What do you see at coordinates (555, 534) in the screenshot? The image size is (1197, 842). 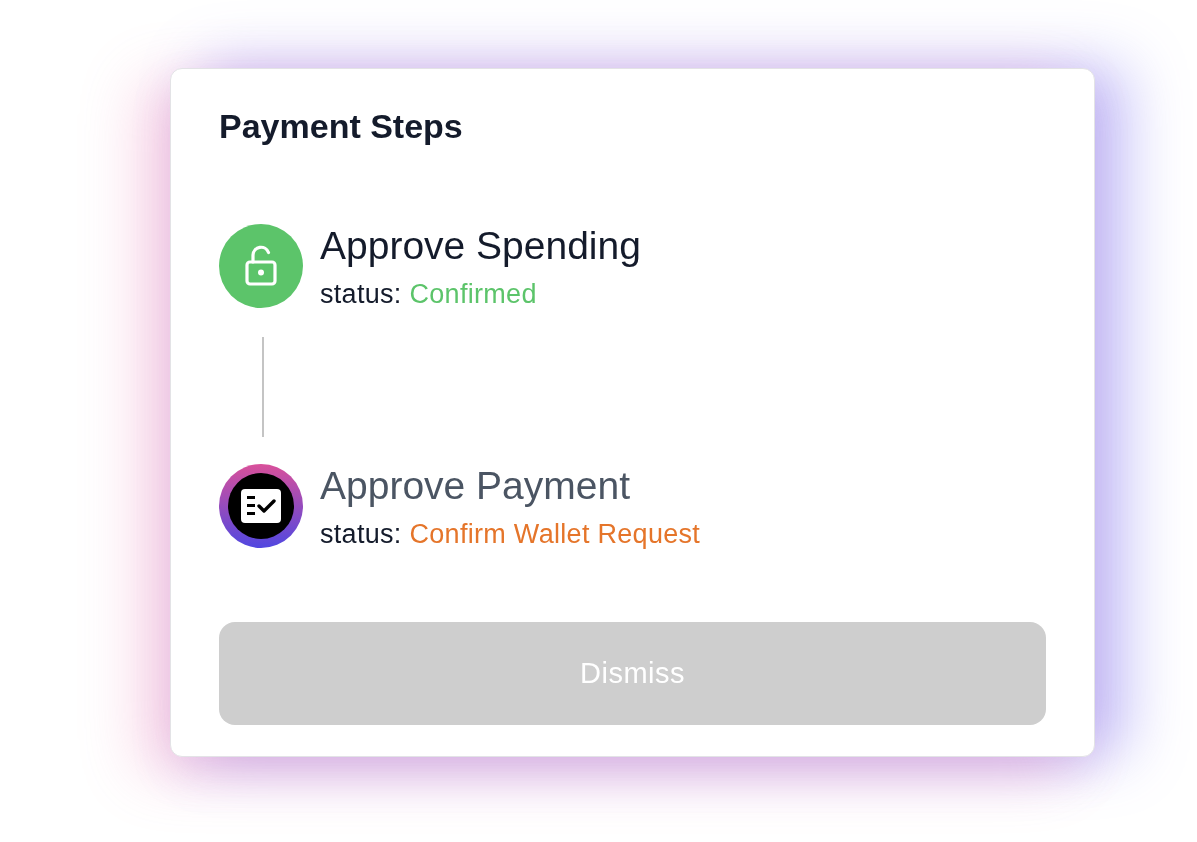 I see `status-value: Confirm Wallet Request` at bounding box center [555, 534].